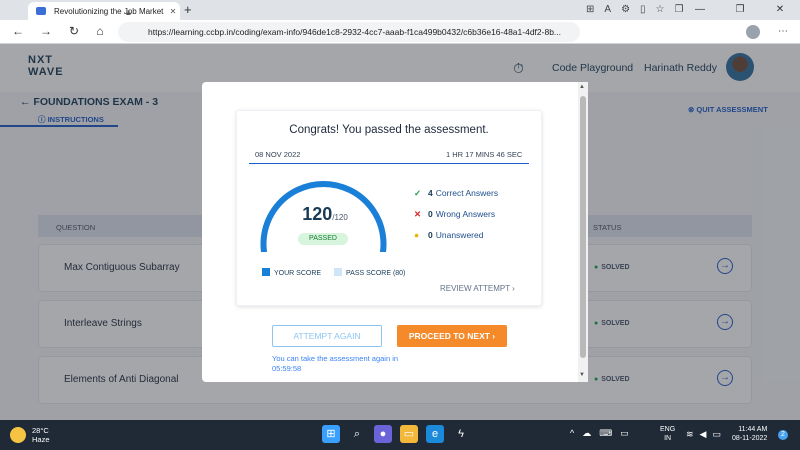  I want to click on browser-toolbar-icons: ⊞ A ⚙ ▯ ☆ ❐, so click(634, 9).